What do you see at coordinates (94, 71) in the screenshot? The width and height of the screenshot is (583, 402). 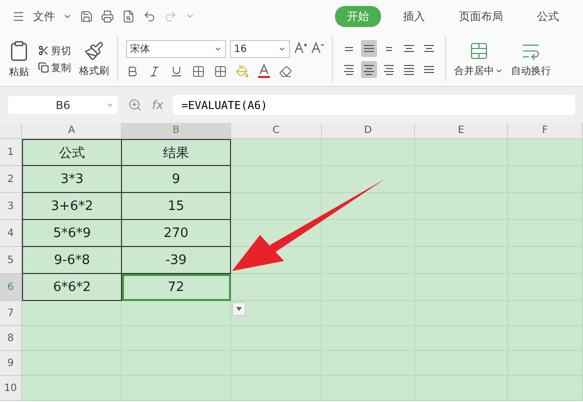 I see `format-painter-button: 格式刷` at bounding box center [94, 71].